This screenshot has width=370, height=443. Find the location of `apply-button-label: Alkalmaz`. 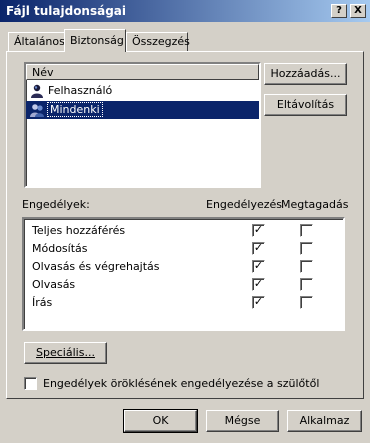

apply-button-label: Alkalmaz is located at coordinates (324, 420).